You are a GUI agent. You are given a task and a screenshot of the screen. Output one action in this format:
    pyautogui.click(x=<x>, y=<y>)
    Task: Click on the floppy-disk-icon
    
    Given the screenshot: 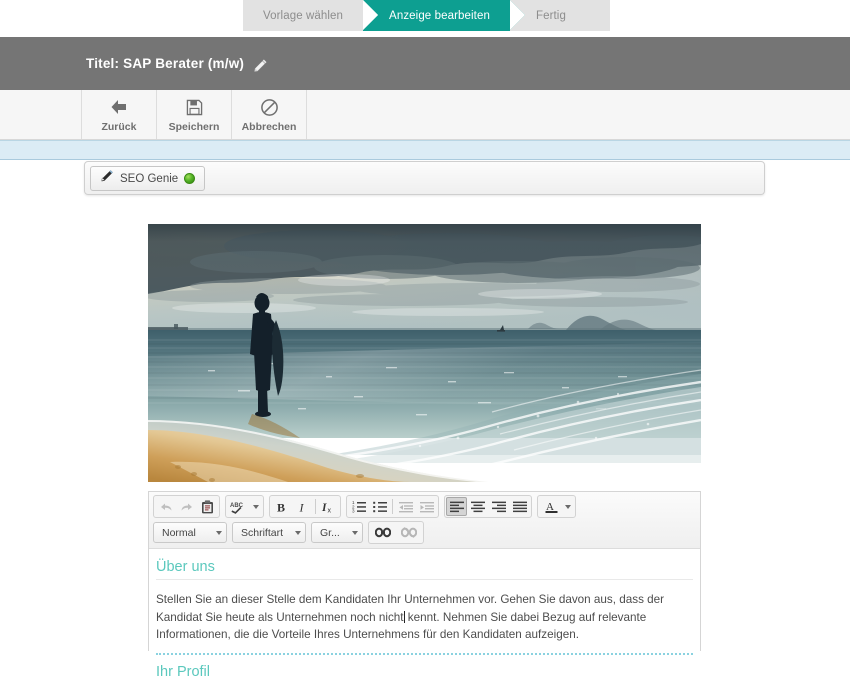 What is the action you would take?
    pyautogui.click(x=194, y=107)
    